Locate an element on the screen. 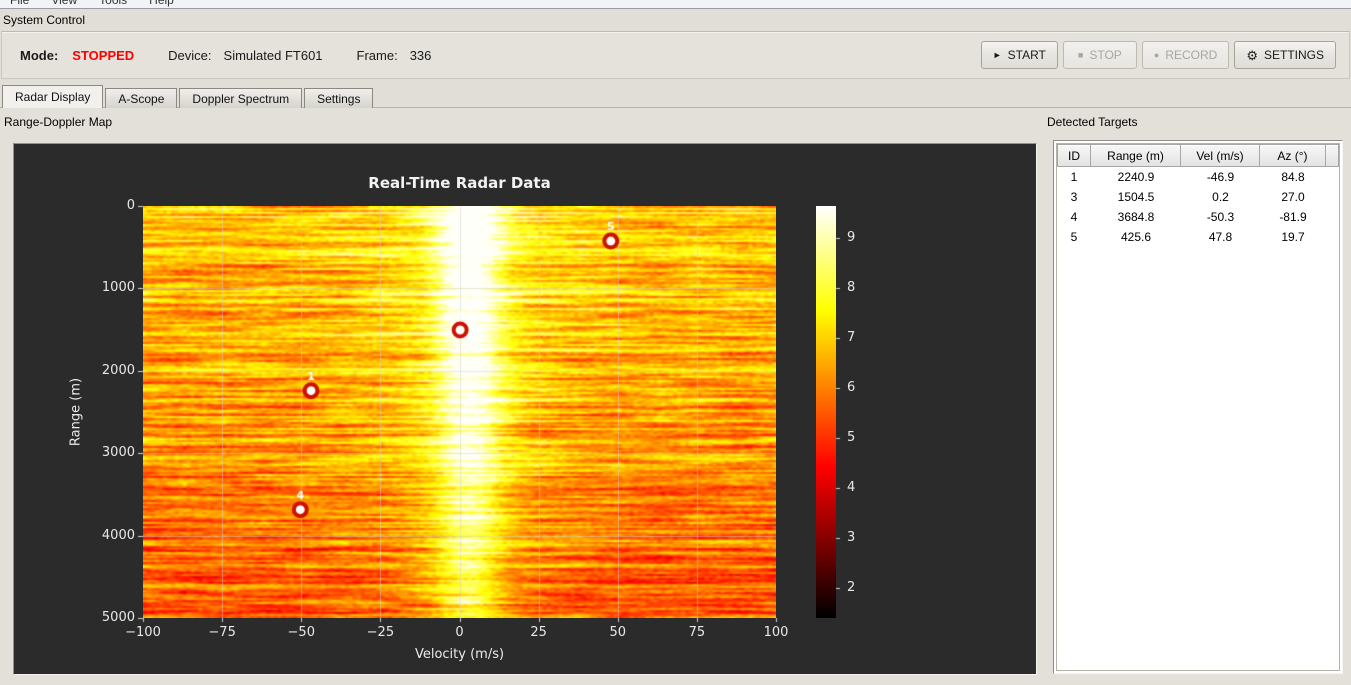  gear-icon: ⚙ is located at coordinates (1252, 55).